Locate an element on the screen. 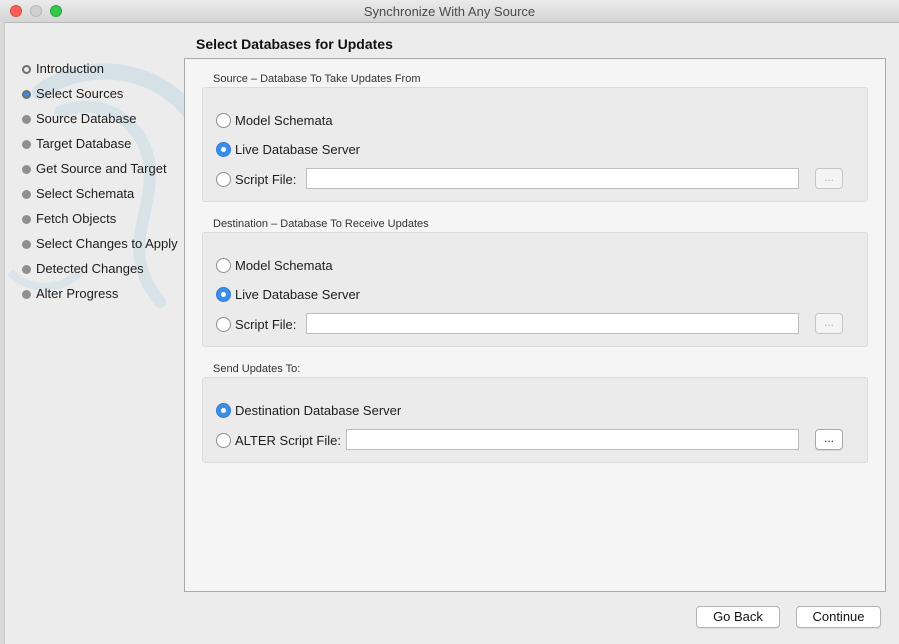 This screenshot has width=899, height=644. destination-model-schemata-option: Model Schemata is located at coordinates (274, 265).